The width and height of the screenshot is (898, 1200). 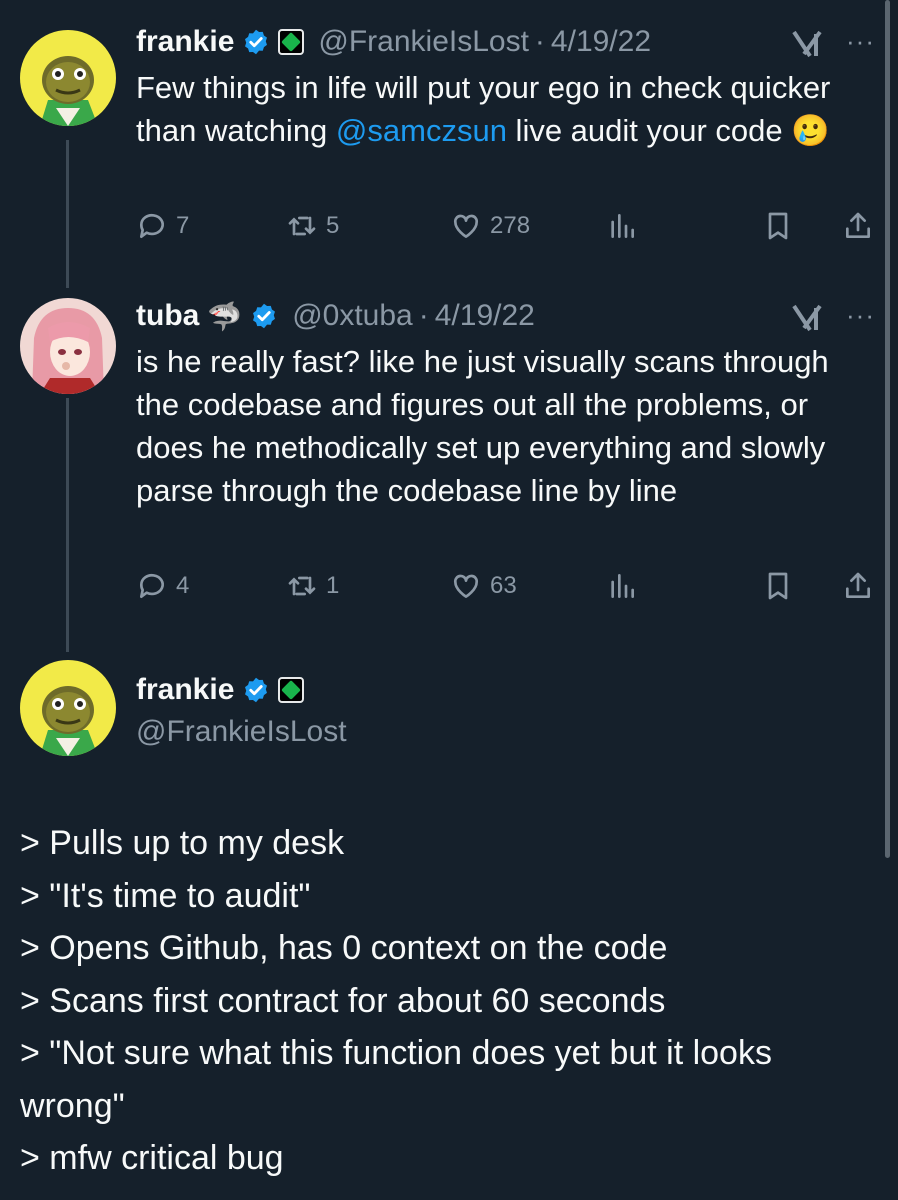 I want to click on reply-button: 7, so click(x=162, y=226).